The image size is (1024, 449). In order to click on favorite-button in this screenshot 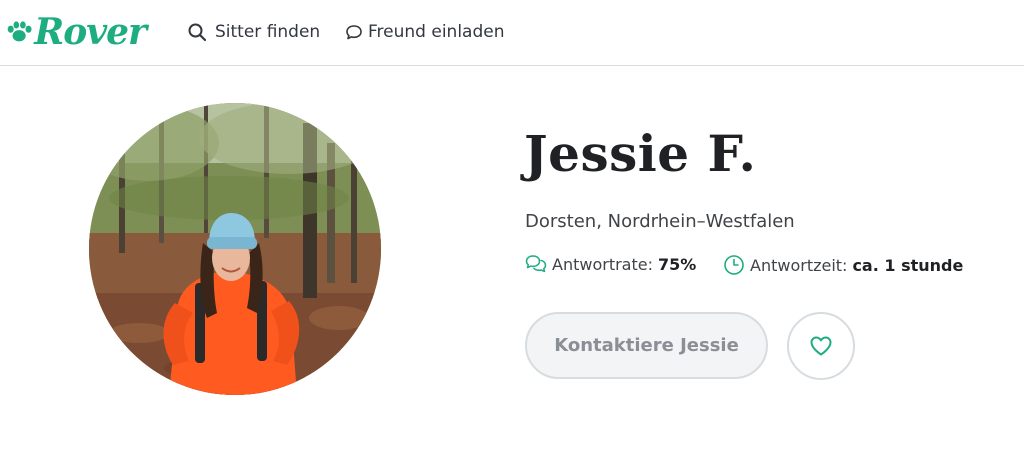, I will do `click(821, 346)`.